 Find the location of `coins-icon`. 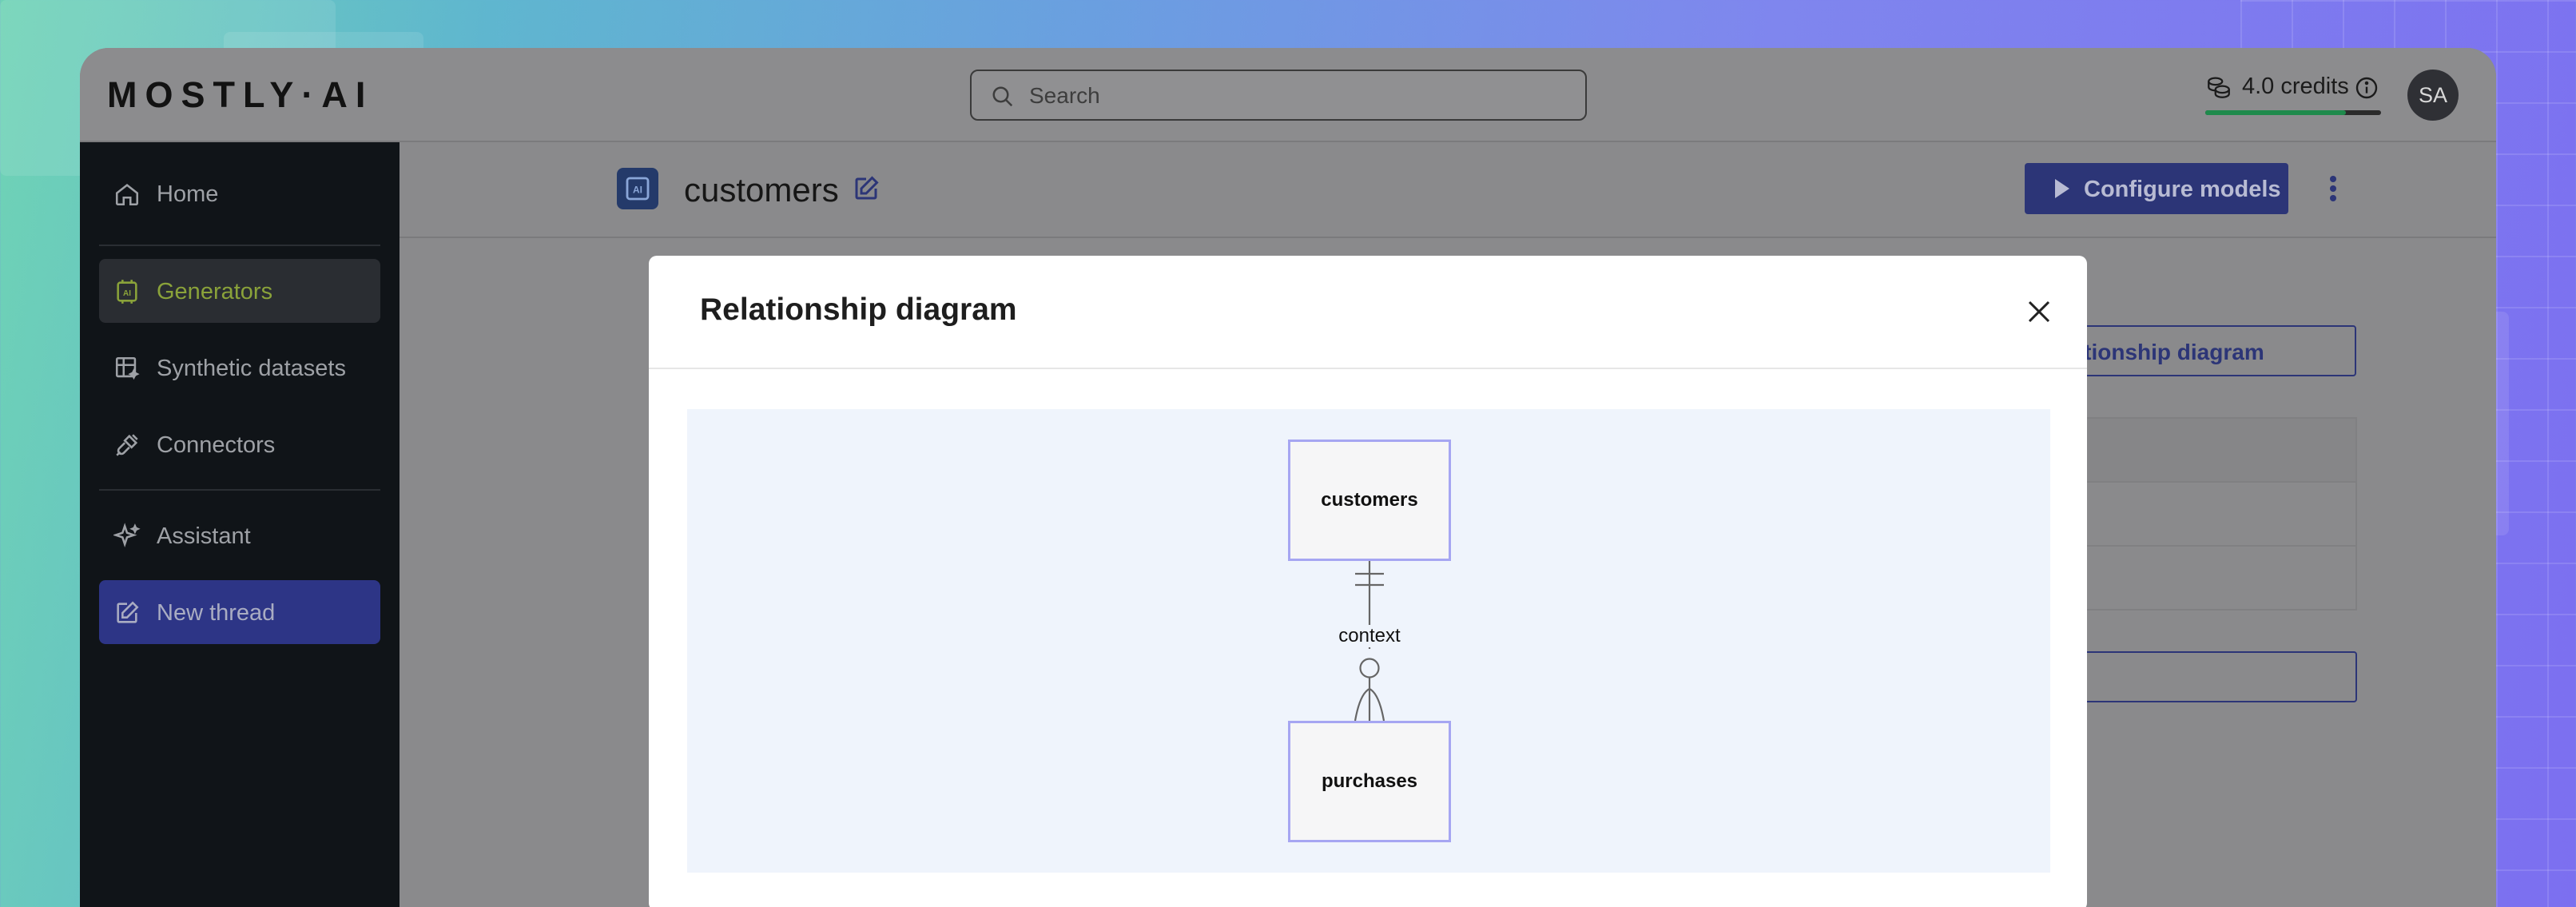

coins-icon is located at coordinates (2219, 87).